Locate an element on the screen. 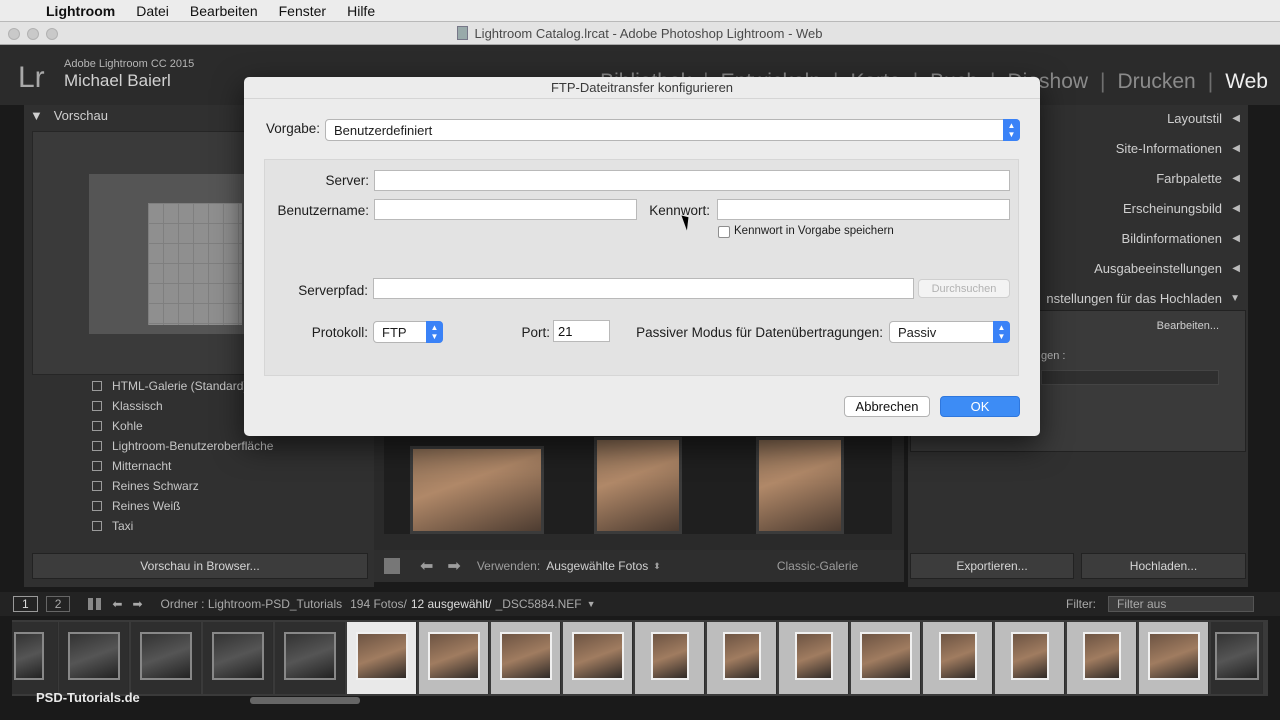 The width and height of the screenshot is (1280, 720). next-arrow-icon: ➡ is located at coordinates (453, 566).